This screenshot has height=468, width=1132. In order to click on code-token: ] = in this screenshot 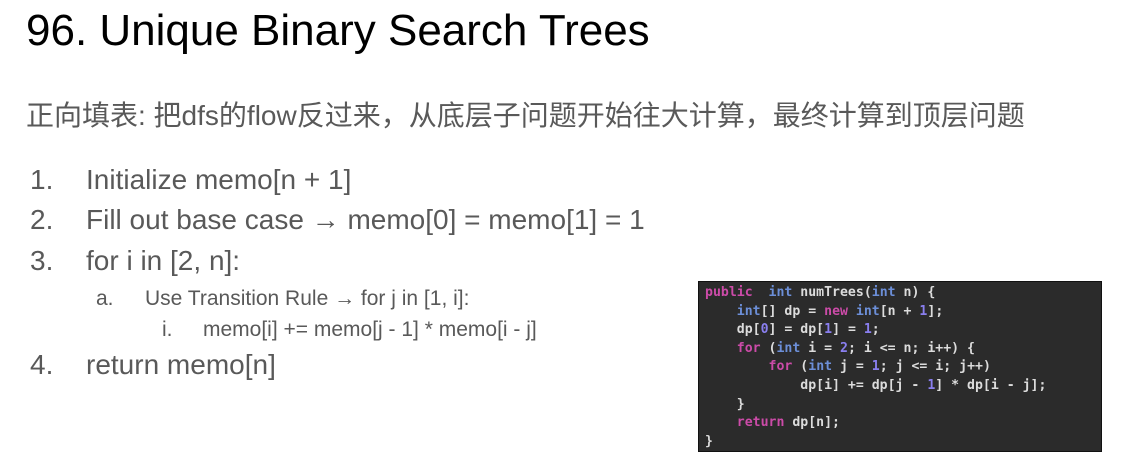, I will do `click(848, 330)`.